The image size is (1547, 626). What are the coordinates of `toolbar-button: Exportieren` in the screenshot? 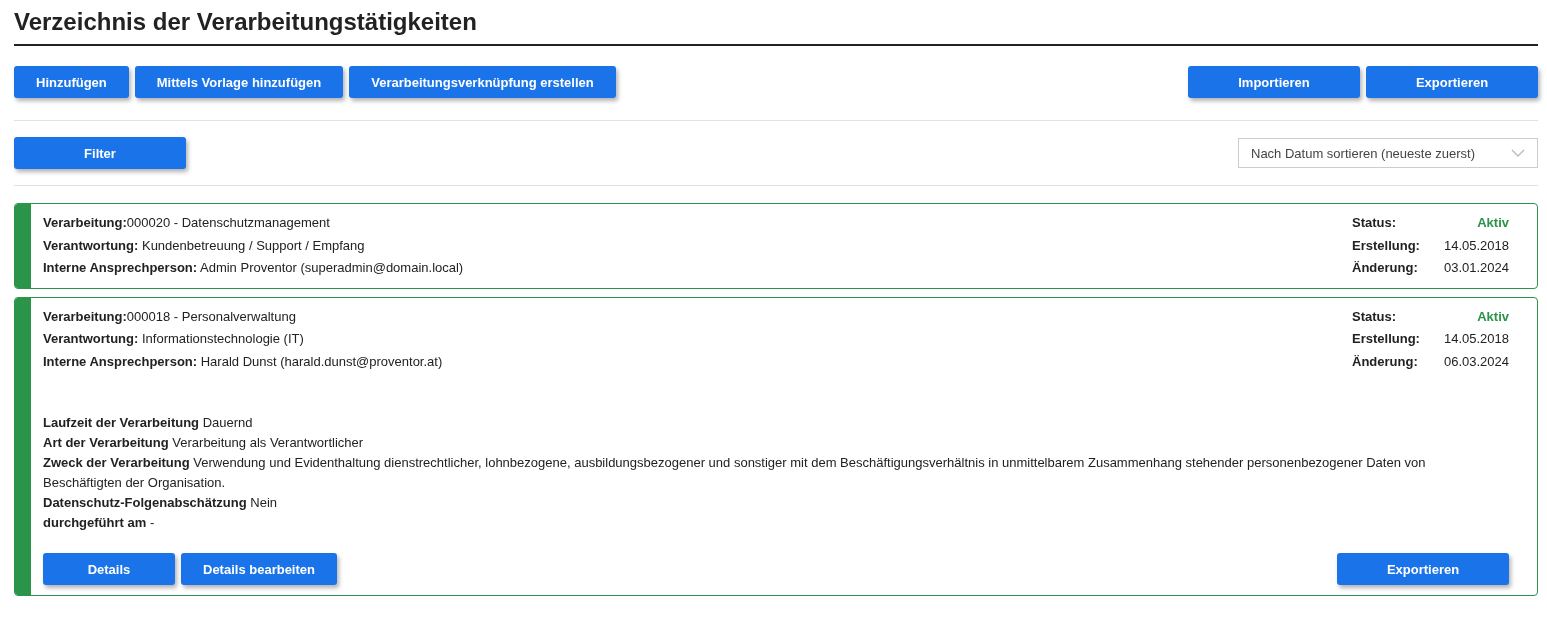 It's located at (1452, 82).